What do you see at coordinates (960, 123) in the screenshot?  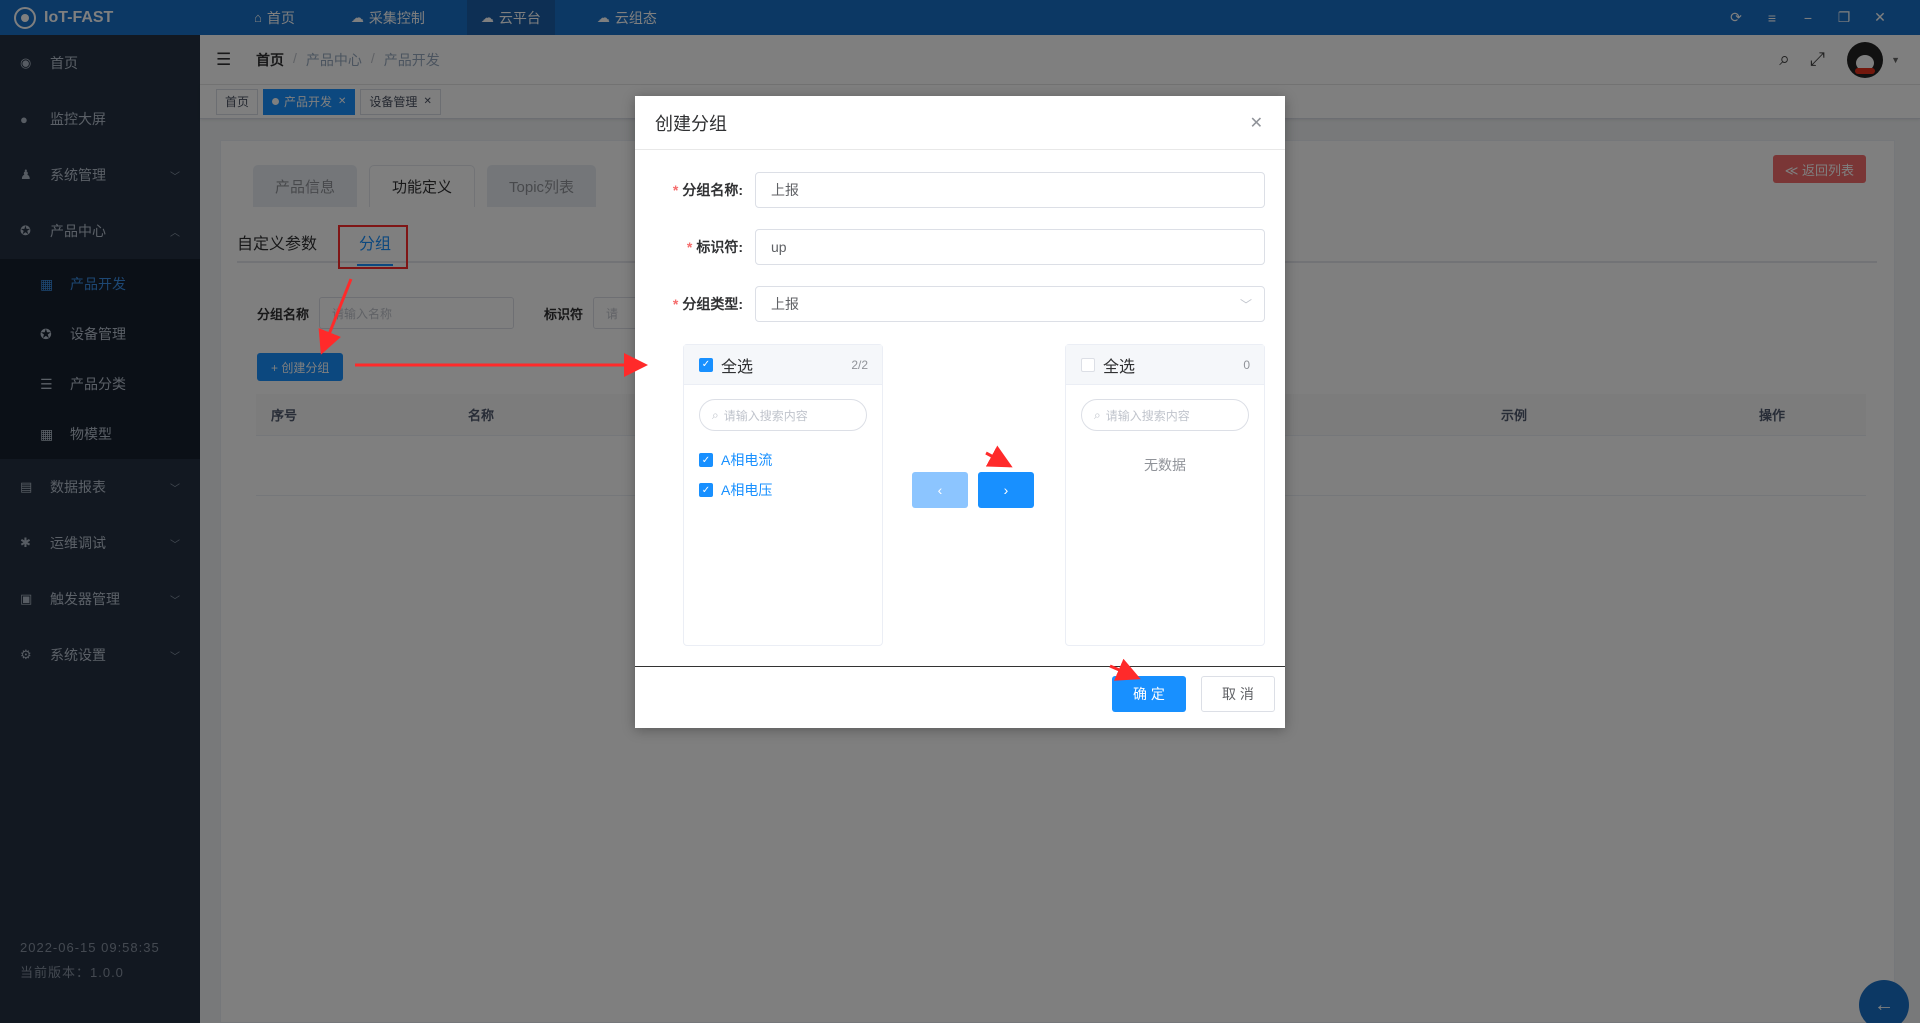 I see `dialog-header: 创建分组 ✕` at bounding box center [960, 123].